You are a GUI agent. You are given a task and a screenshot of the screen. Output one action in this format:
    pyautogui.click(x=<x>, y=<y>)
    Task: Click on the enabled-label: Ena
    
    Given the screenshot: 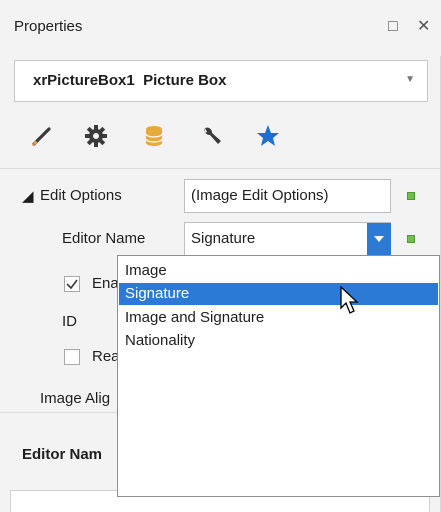 What is the action you would take?
    pyautogui.click(x=105, y=283)
    